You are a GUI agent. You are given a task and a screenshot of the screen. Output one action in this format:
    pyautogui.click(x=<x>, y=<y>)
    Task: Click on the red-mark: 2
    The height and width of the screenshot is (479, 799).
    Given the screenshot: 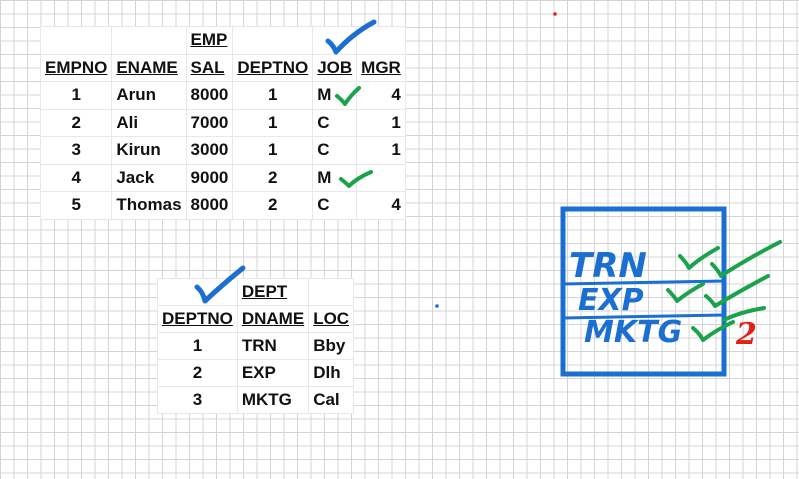 What is the action you would take?
    pyautogui.click(x=746, y=334)
    